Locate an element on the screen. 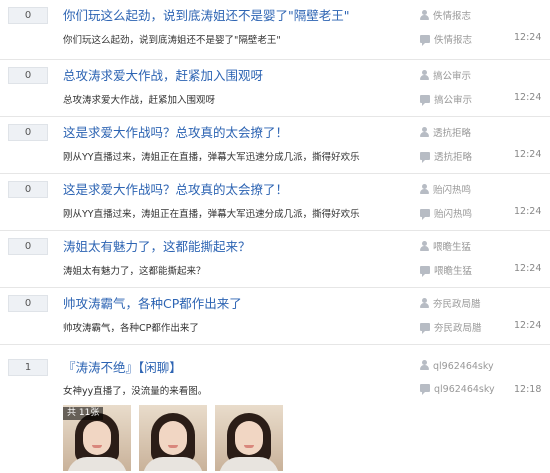 This screenshot has height=473, width=550. last-replier: 佚情报志 is located at coordinates (446, 39).